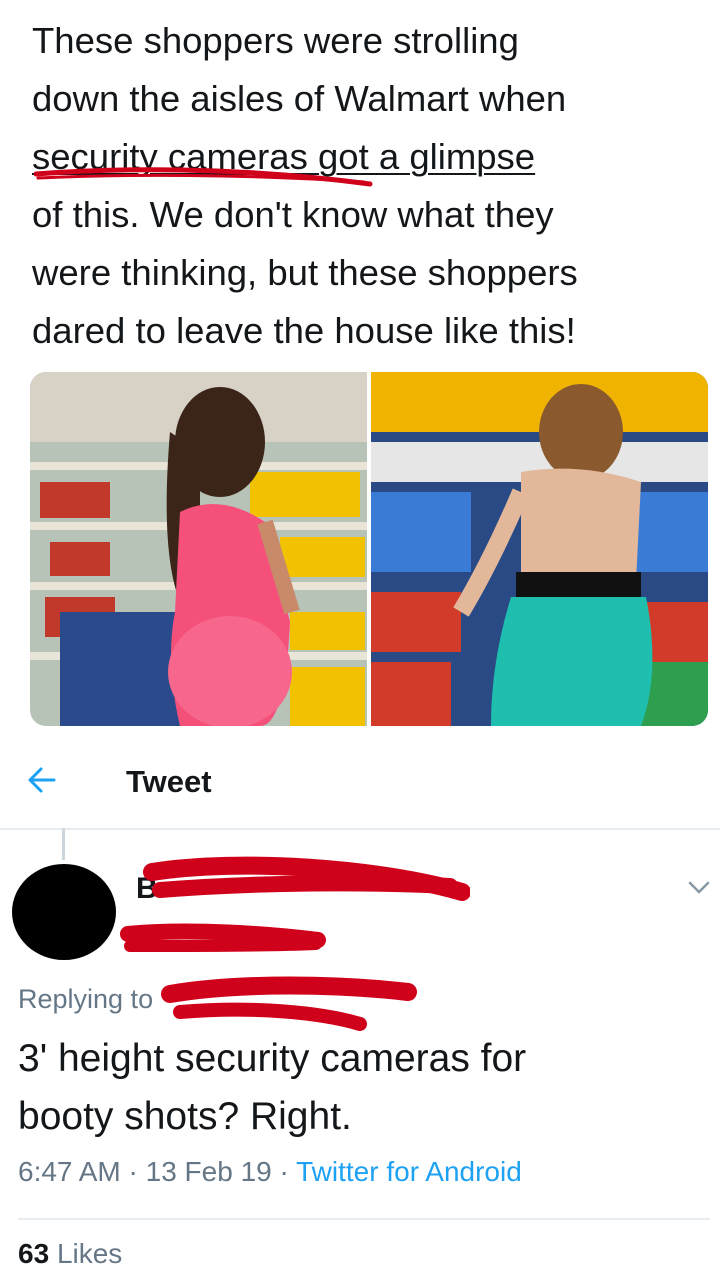  I want to click on likes-label: Likes, so click(89, 1253).